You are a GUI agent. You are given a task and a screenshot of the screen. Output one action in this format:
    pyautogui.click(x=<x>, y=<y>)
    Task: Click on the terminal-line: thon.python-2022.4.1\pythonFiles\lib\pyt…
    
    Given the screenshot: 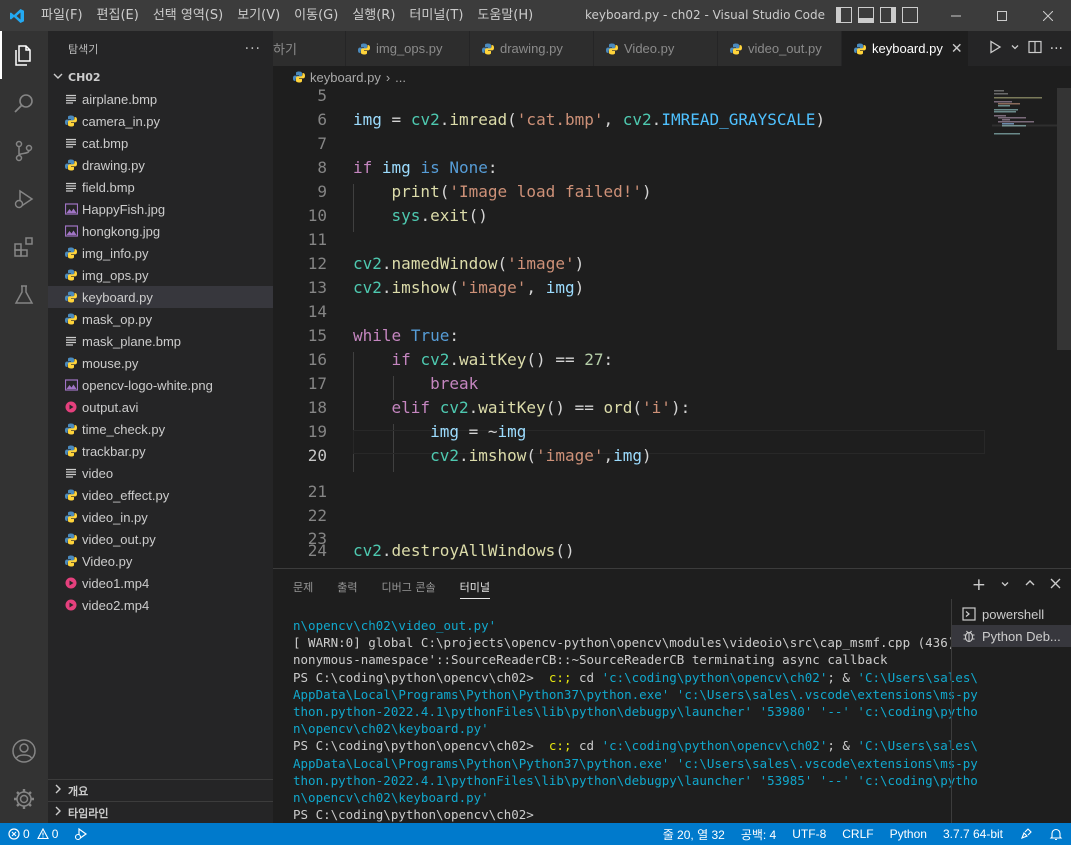 What is the action you would take?
    pyautogui.click(x=635, y=780)
    